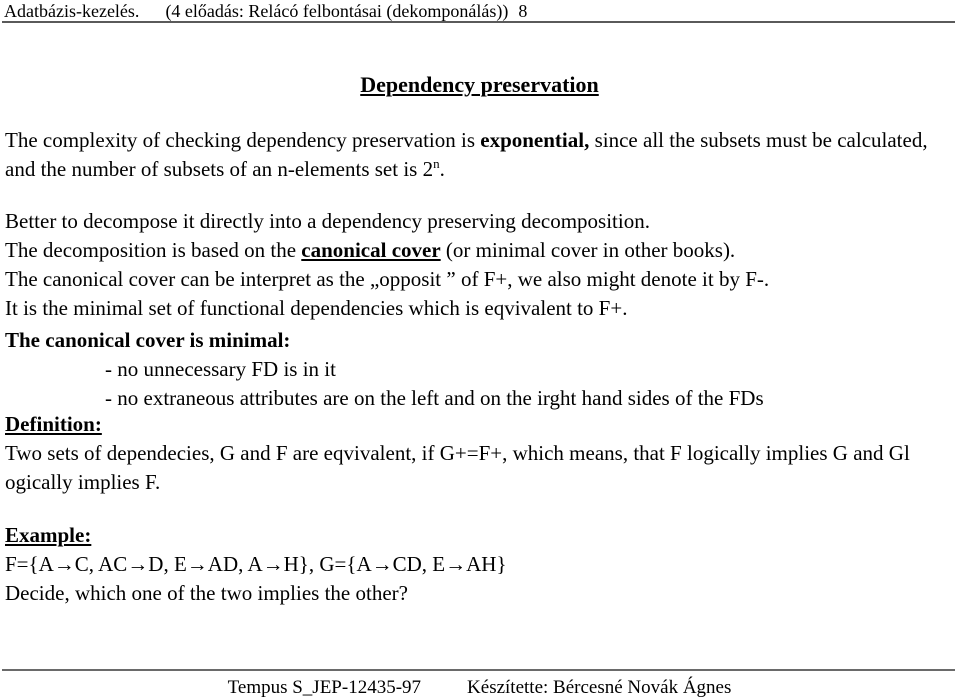 This screenshot has width=959, height=700. What do you see at coordinates (523, 11) in the screenshot?
I see `header-page-number: 8` at bounding box center [523, 11].